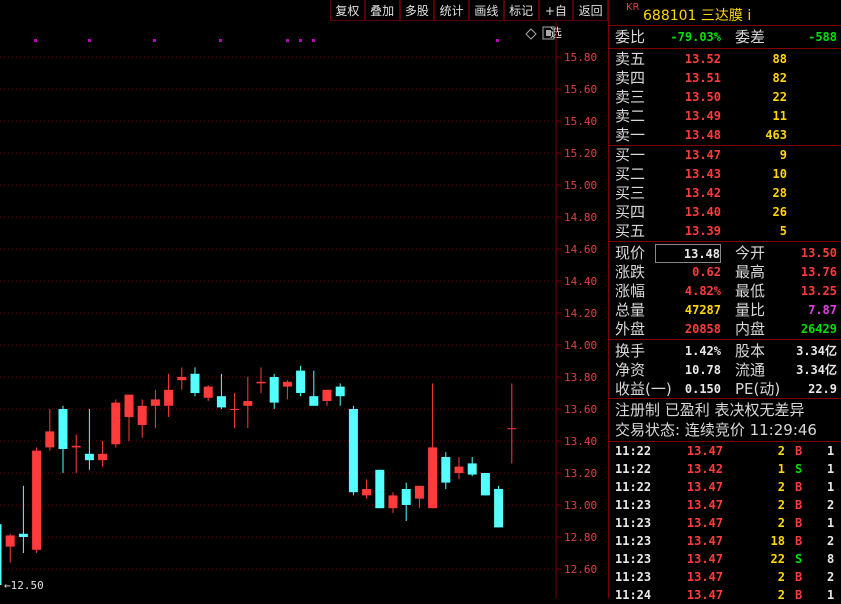  What do you see at coordinates (580, 345) in the screenshot?
I see `y-tick-label: 14.00` at bounding box center [580, 345].